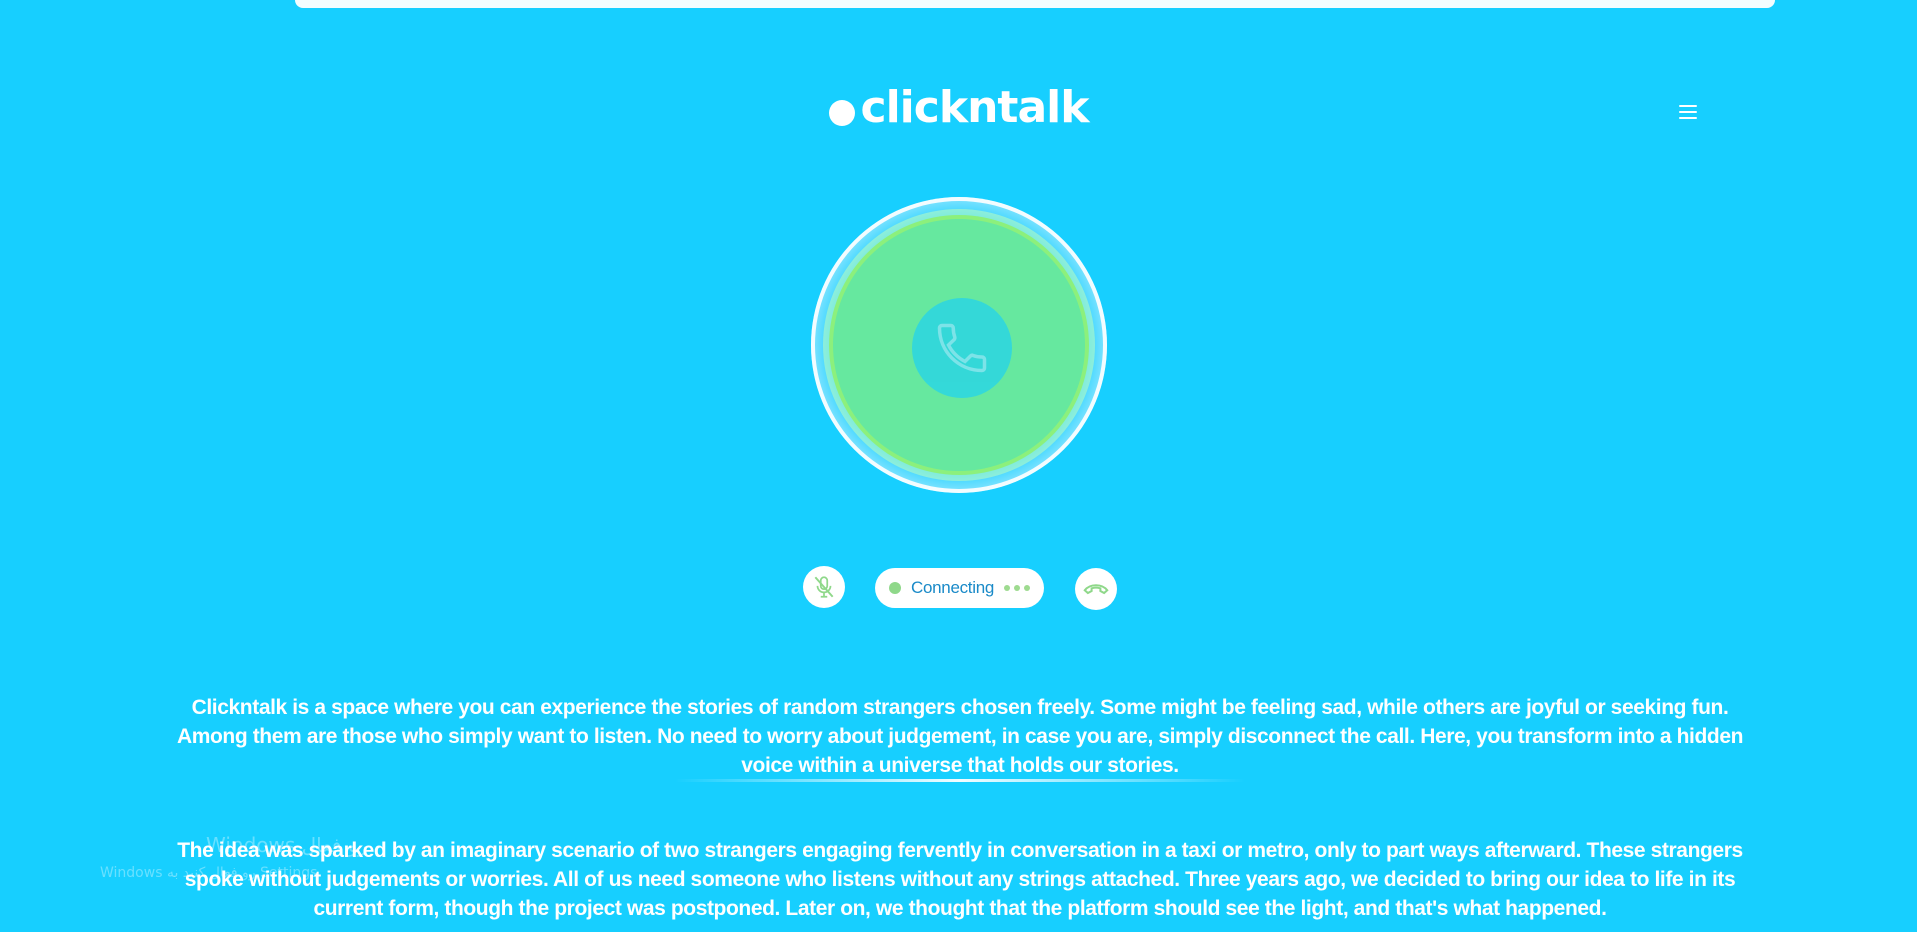  I want to click on call-button, so click(959, 345).